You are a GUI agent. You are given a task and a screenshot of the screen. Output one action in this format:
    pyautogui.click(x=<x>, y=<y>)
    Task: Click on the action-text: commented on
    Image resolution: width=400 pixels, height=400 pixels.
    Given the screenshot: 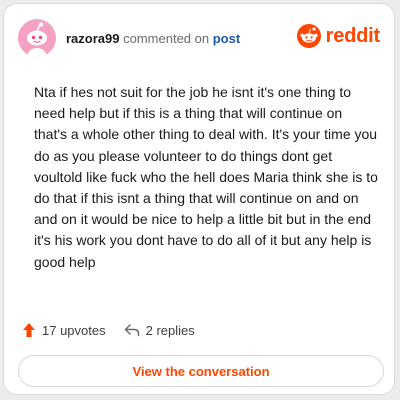 What is the action you would take?
    pyautogui.click(x=166, y=38)
    